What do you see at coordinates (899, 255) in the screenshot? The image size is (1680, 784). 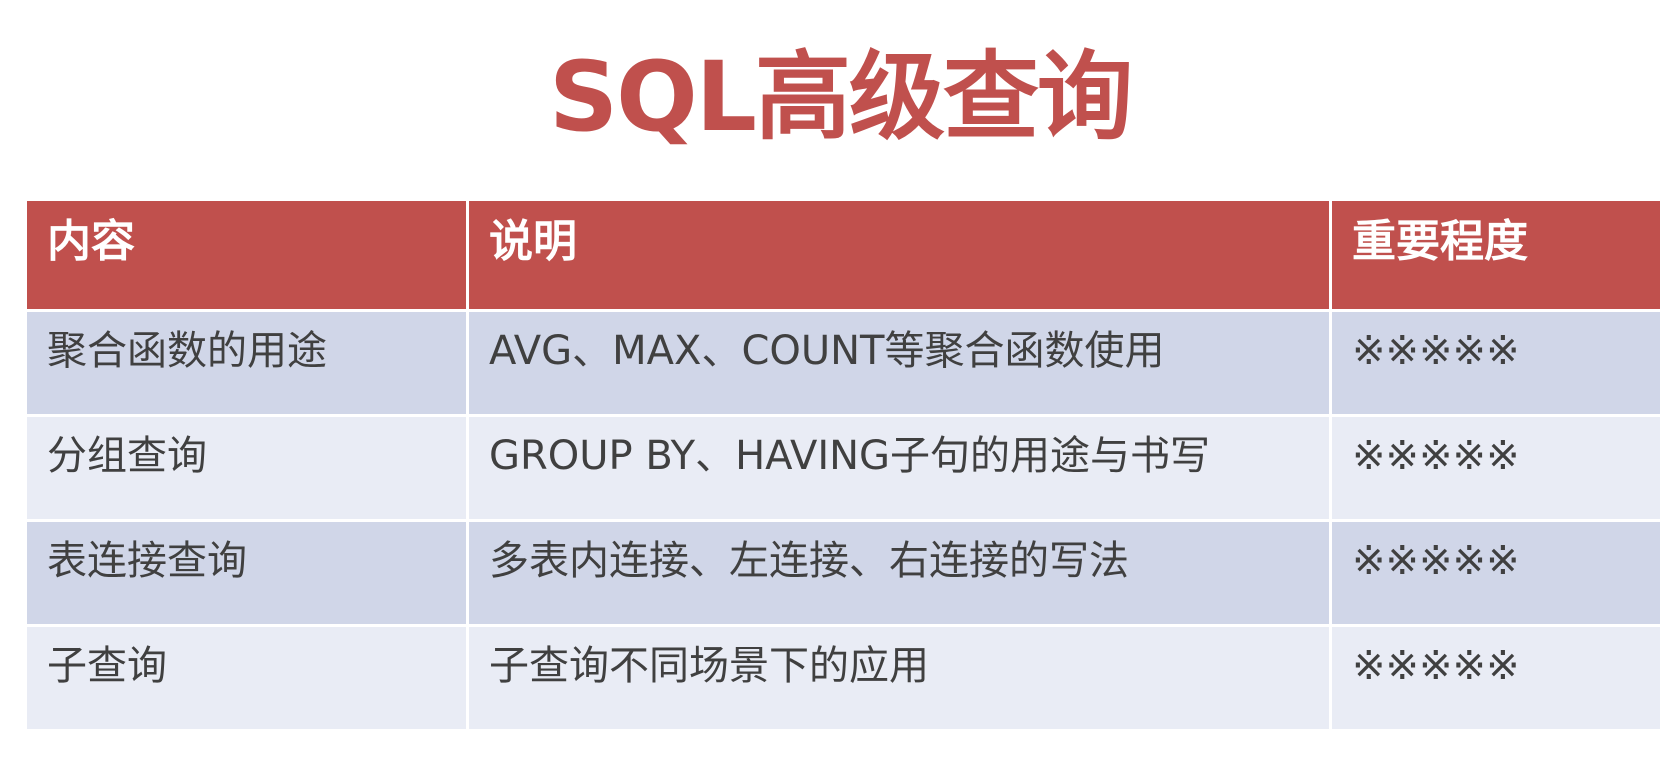 I see `table-header-description: 说明` at bounding box center [899, 255].